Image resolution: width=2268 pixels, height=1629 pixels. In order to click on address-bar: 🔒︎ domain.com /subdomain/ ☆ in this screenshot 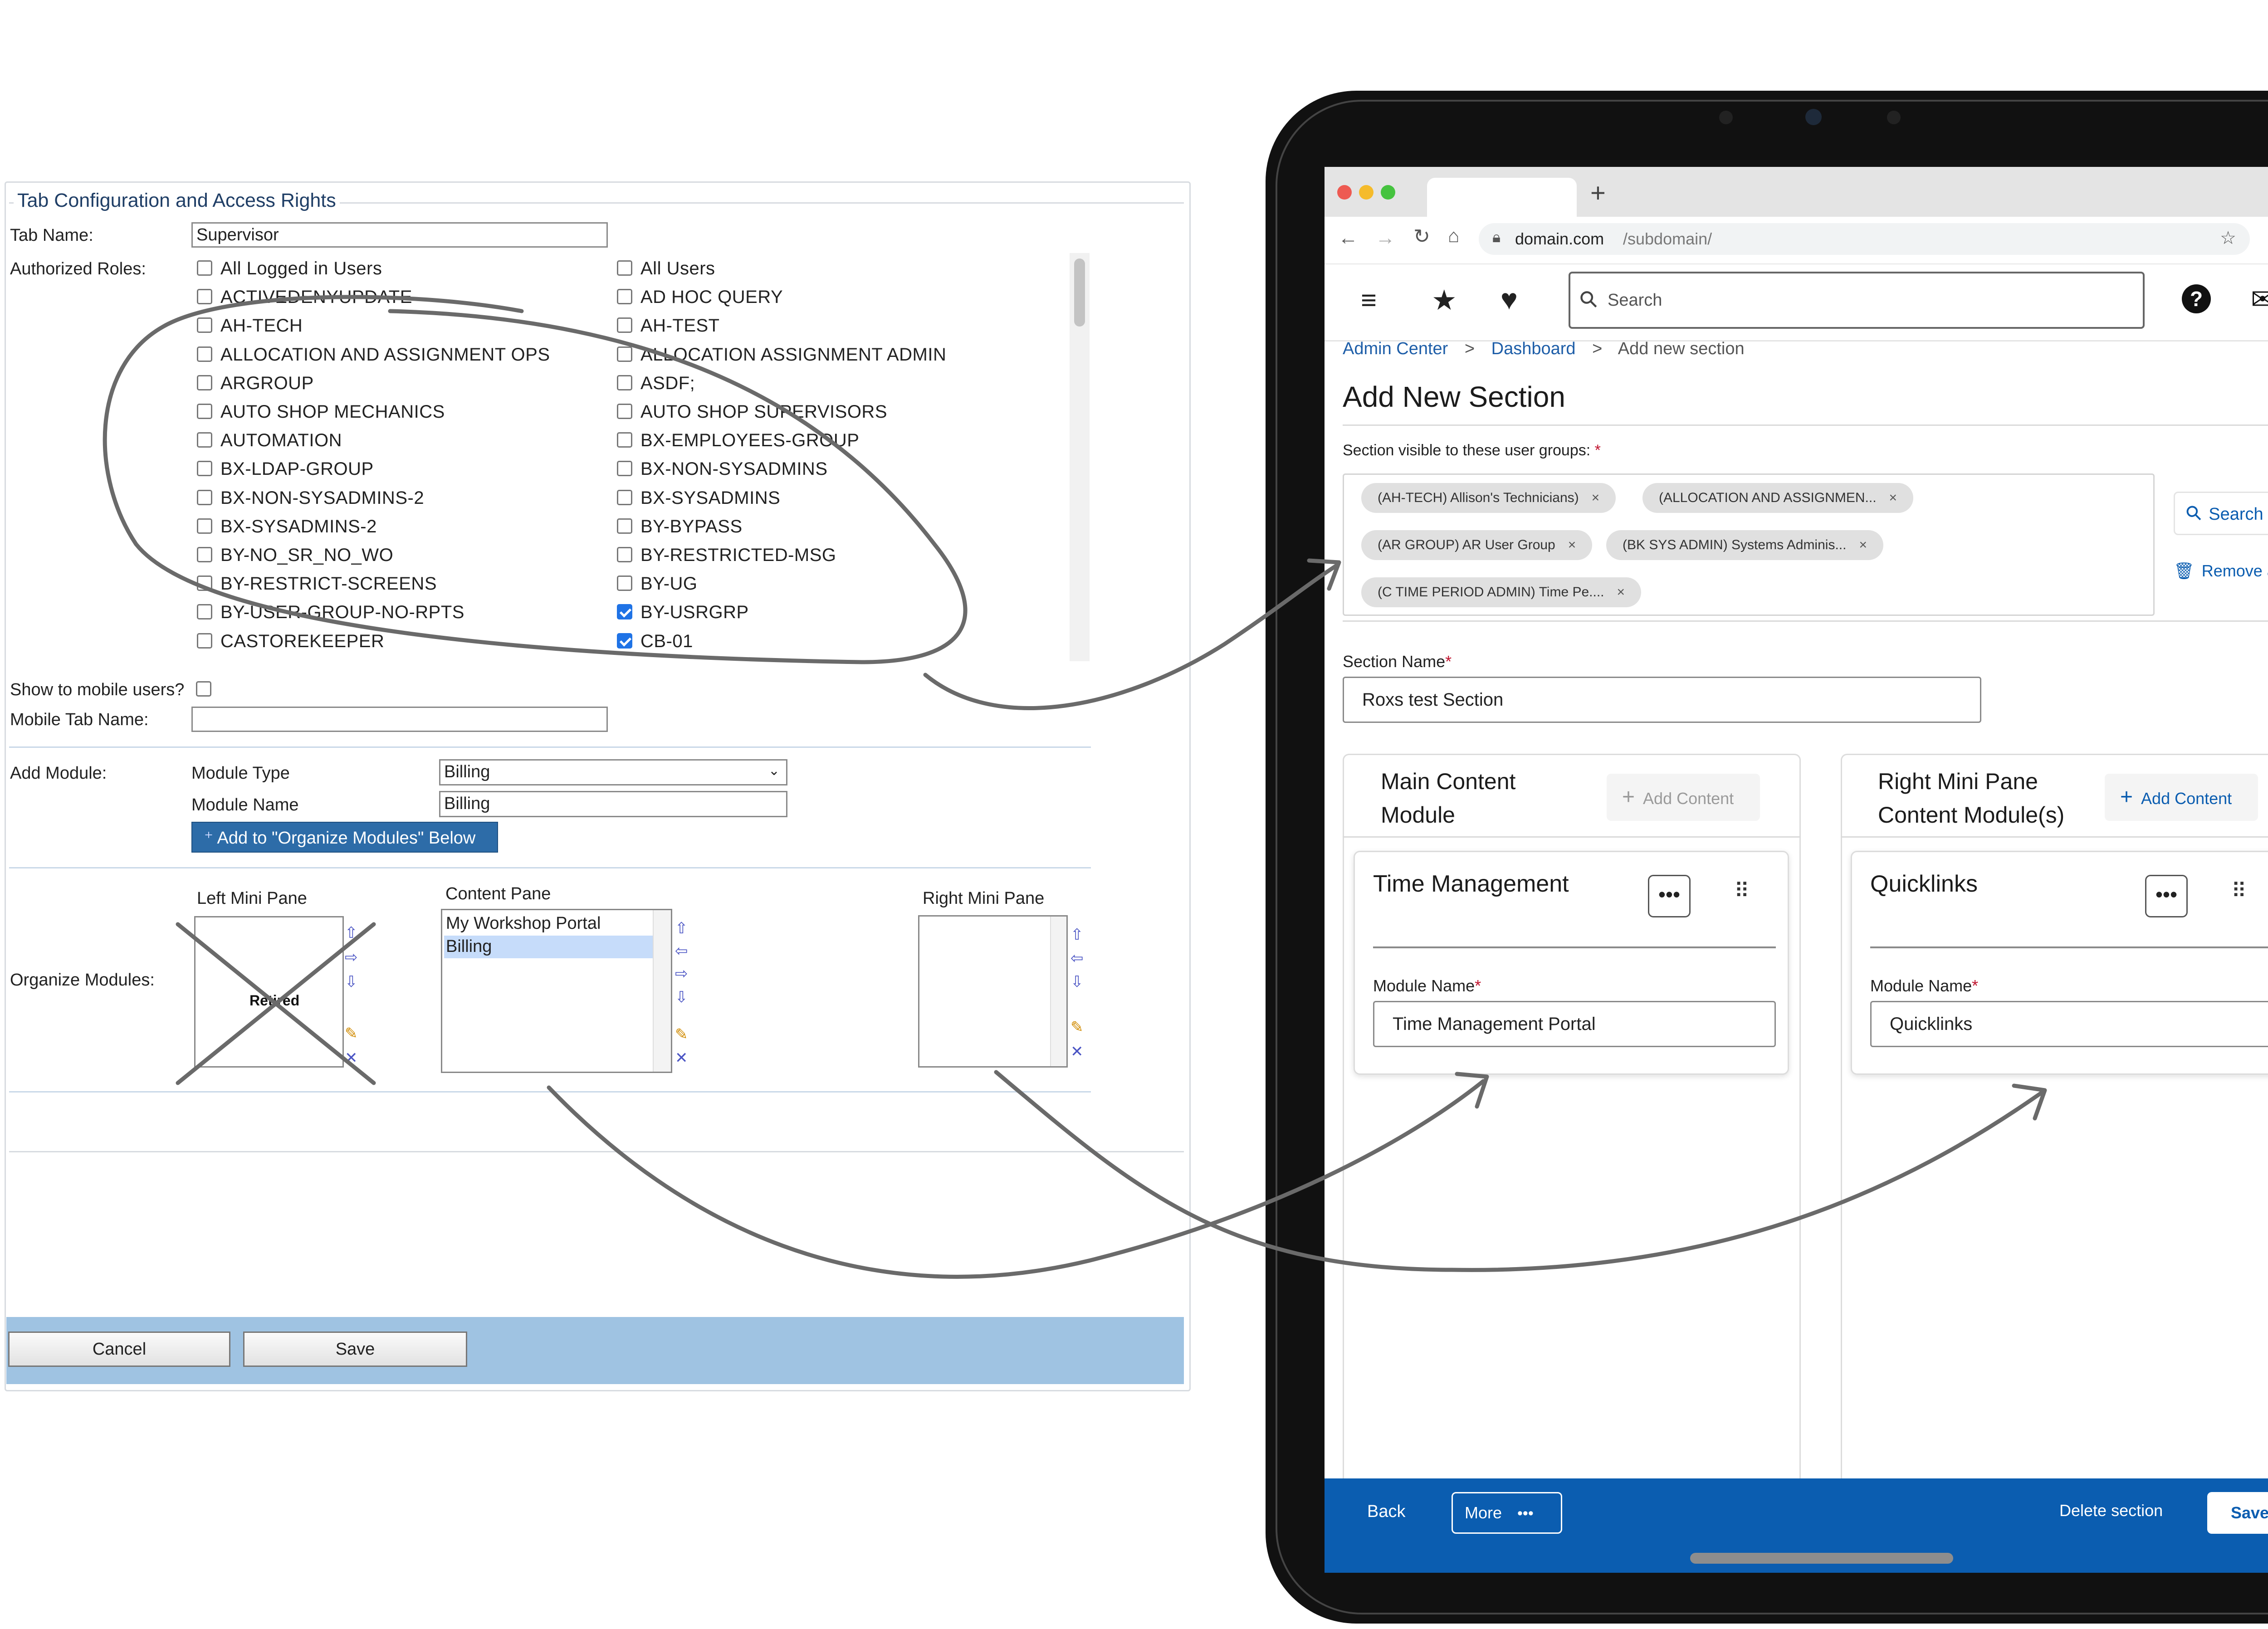, I will do `click(1865, 239)`.